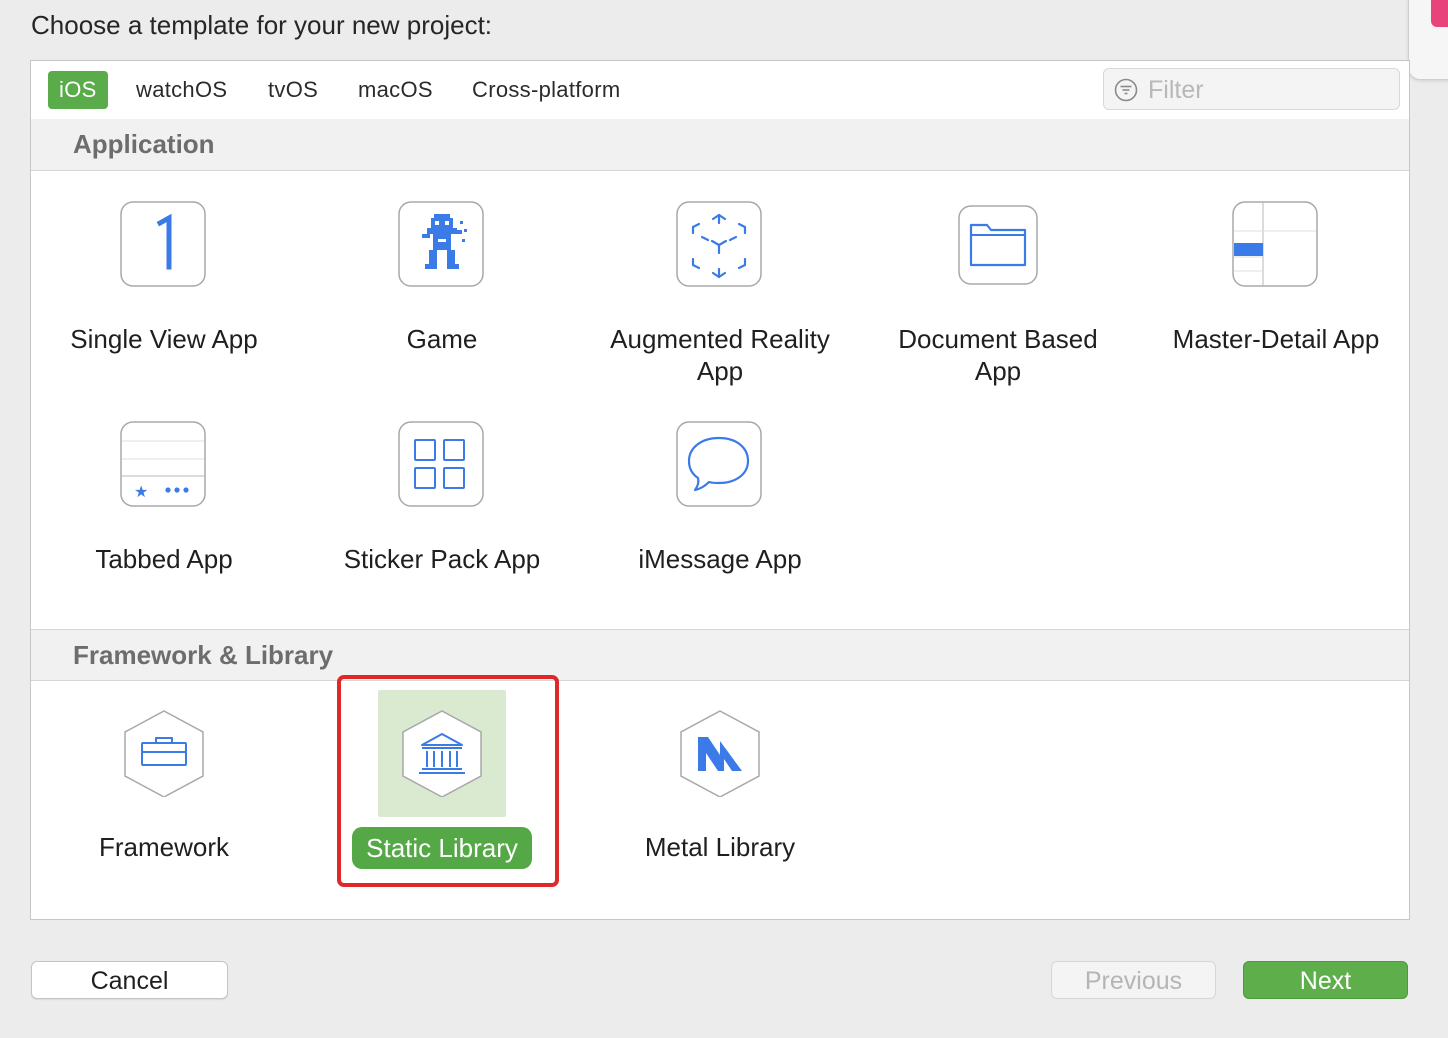  What do you see at coordinates (293, 90) in the screenshot?
I see `tab-tvos: tvOS` at bounding box center [293, 90].